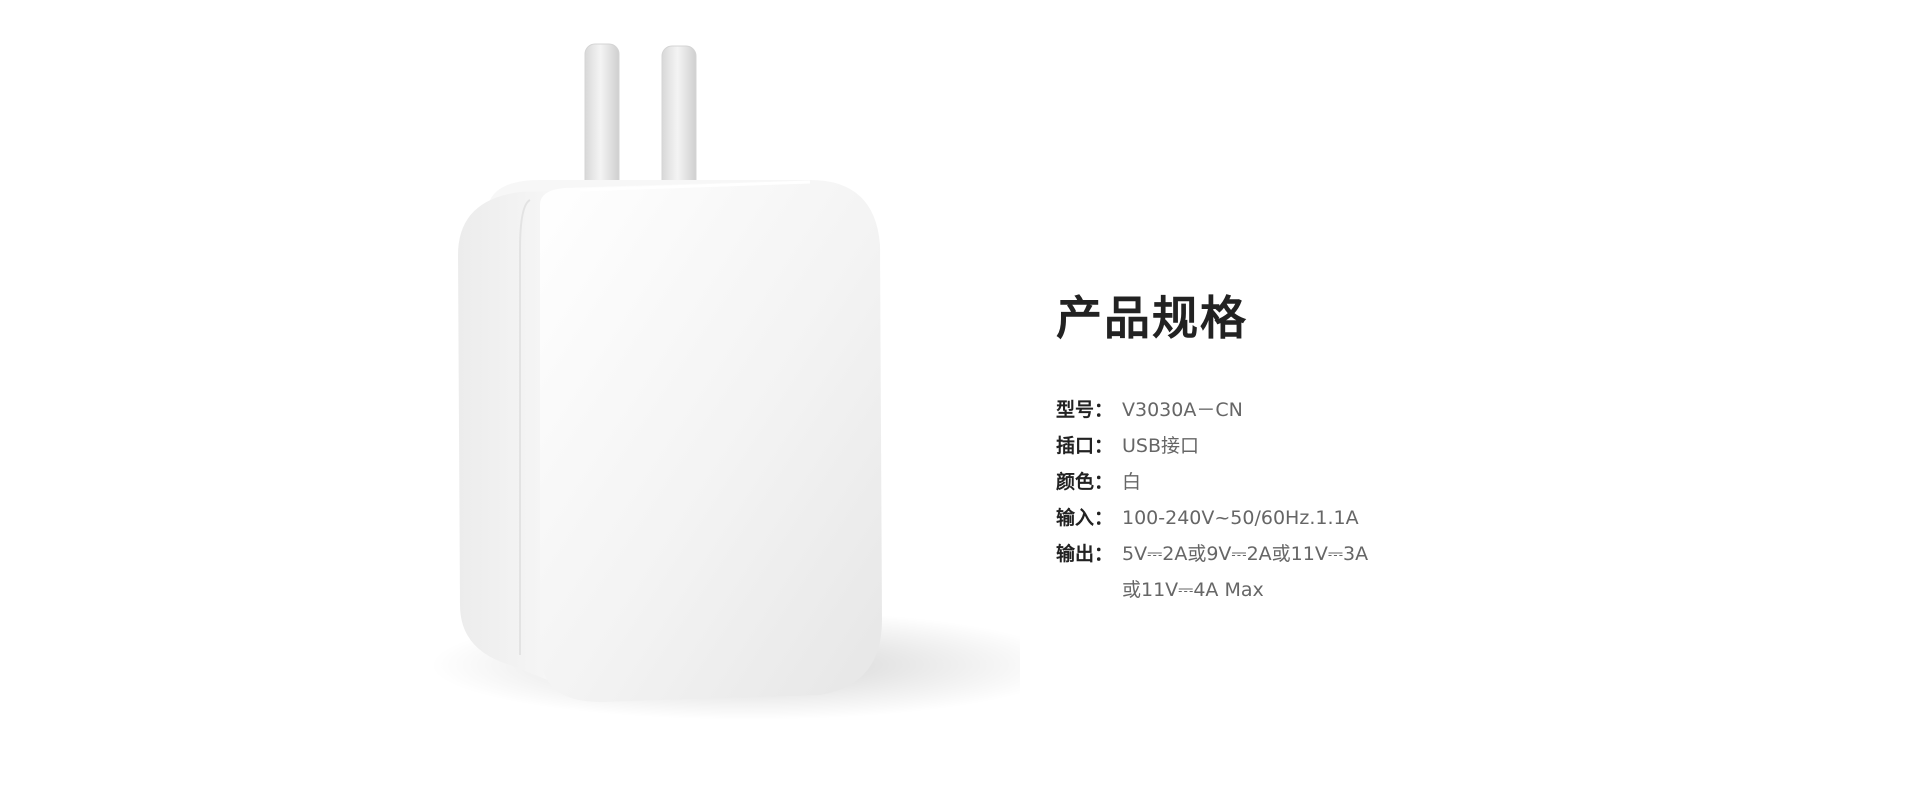  Describe the element at coordinates (1161, 446) in the screenshot. I see `spec-value: USB接口` at that location.